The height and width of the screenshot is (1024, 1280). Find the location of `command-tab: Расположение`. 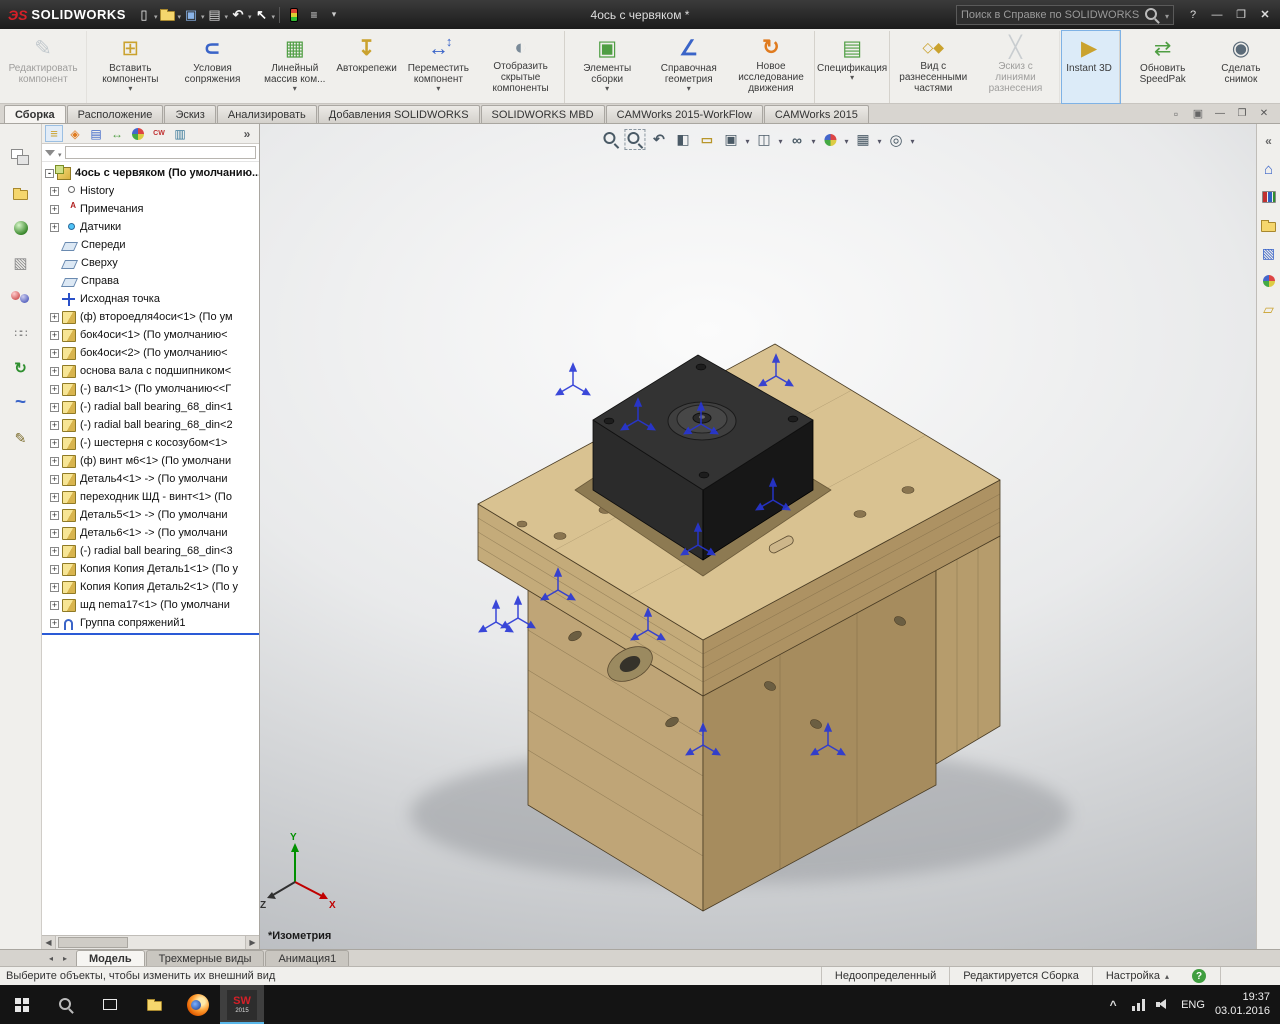

command-tab: Расположение is located at coordinates (115, 114).